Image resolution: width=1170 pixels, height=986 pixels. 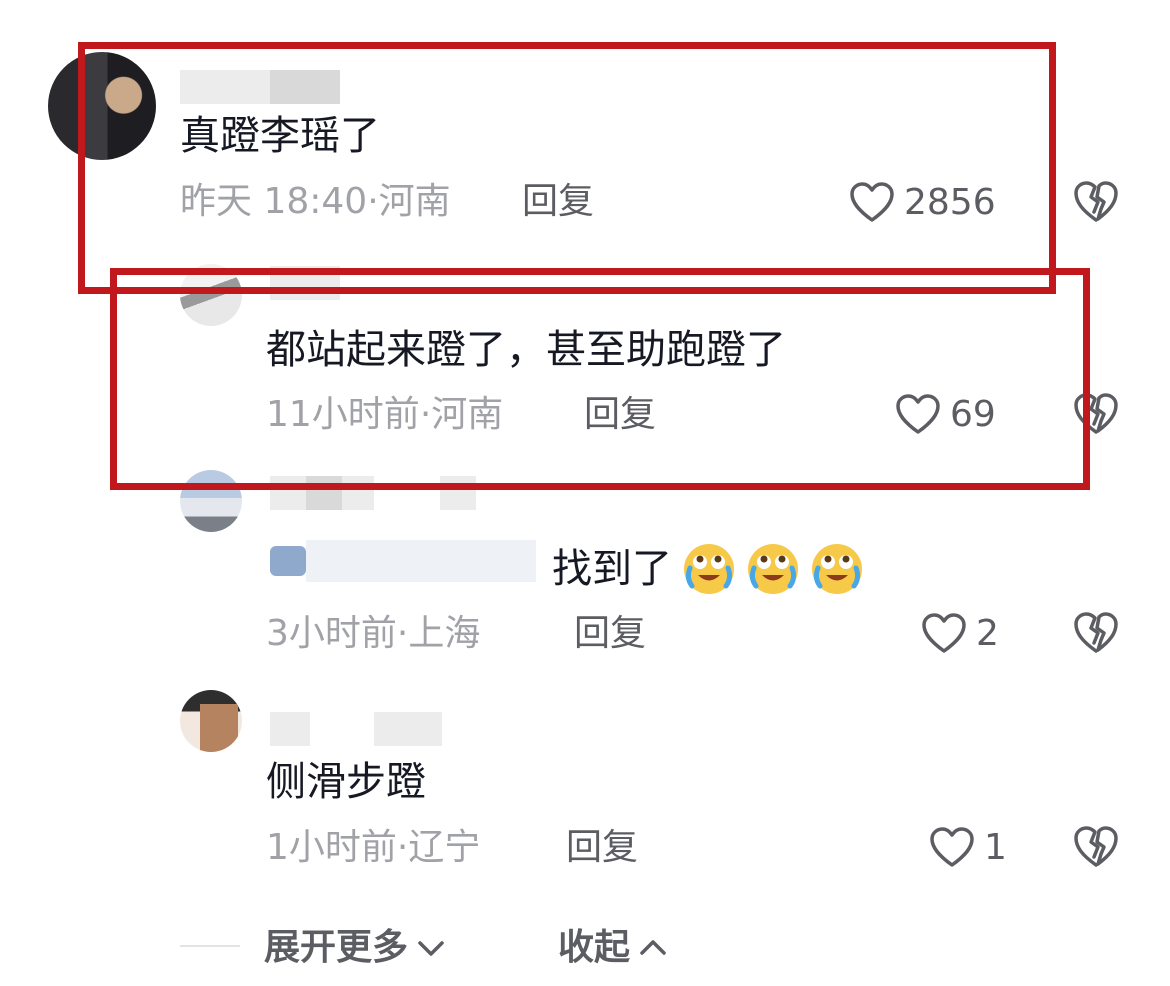 What do you see at coordinates (336, 947) in the screenshot?
I see `expand-more-label: 展开更多` at bounding box center [336, 947].